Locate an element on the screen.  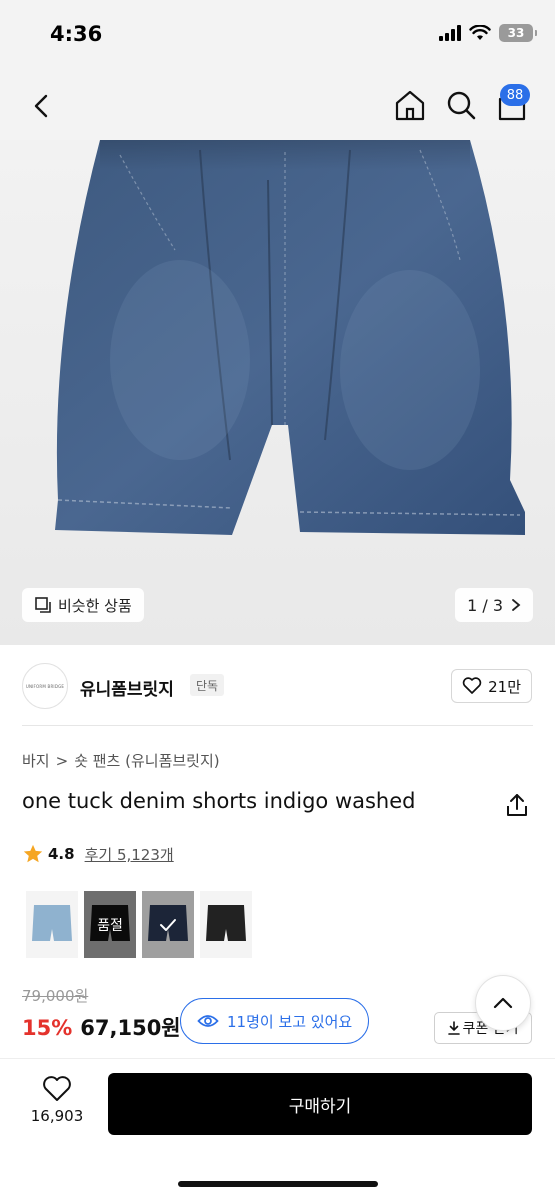
swatch-light-blue is located at coordinates (52, 924).